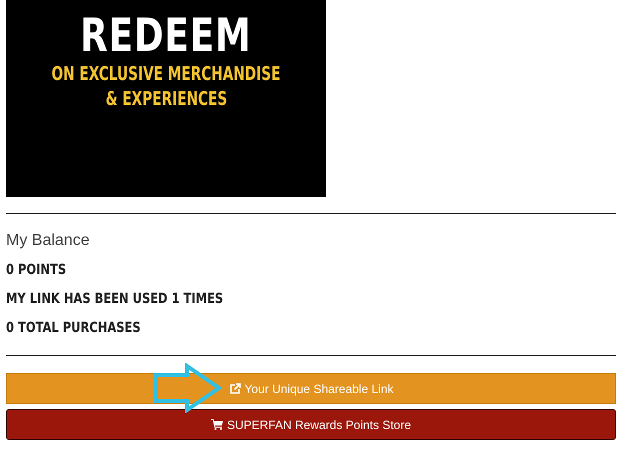 The height and width of the screenshot is (457, 621). Describe the element at coordinates (188, 388) in the screenshot. I see `arrow-icon` at that location.